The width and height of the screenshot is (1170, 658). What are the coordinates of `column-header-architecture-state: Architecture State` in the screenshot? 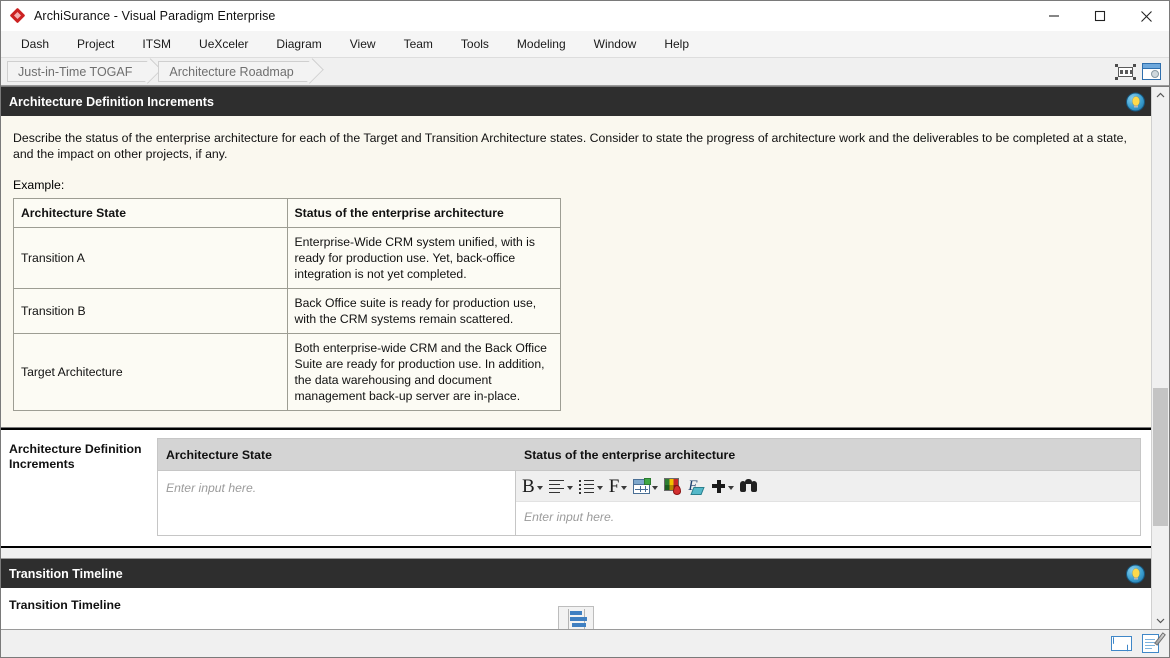 It's located at (150, 213).